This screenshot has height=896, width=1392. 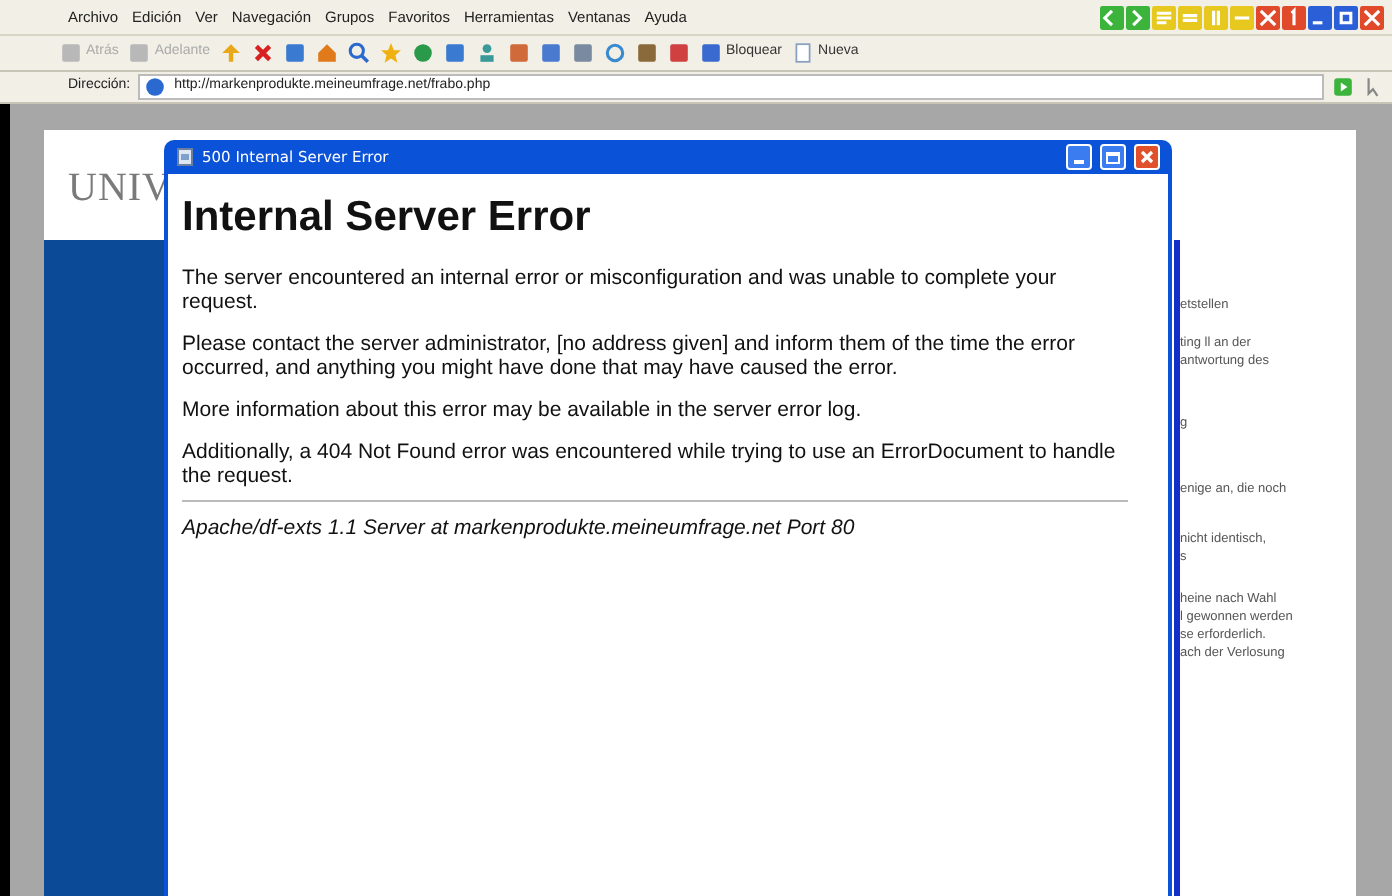 I want to click on error-paragraph: More information about this error may be available in the server error log., so click(x=523, y=409).